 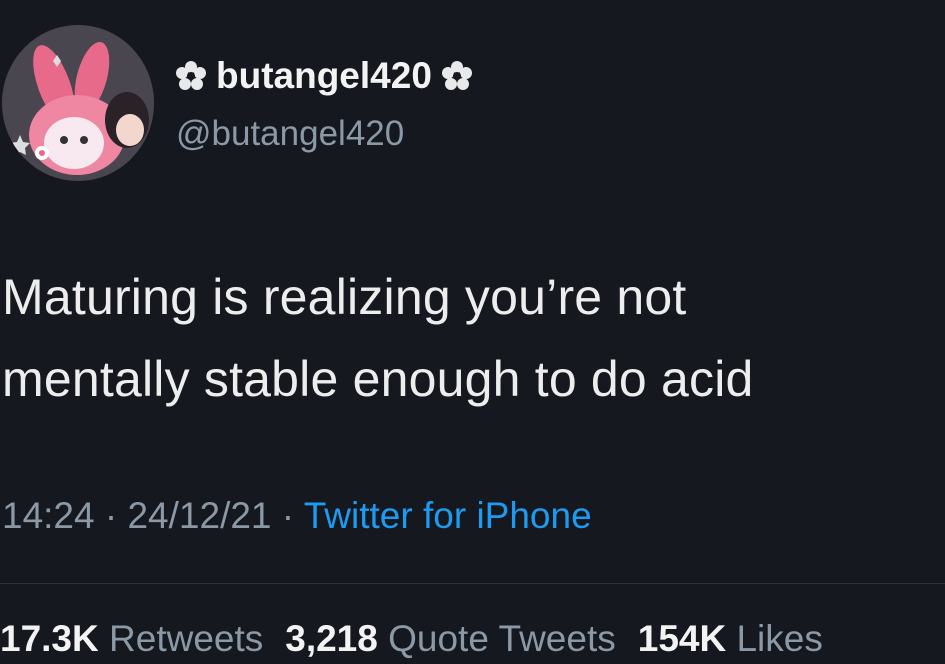 I want to click on user-handle: @butangel420, so click(x=290, y=134).